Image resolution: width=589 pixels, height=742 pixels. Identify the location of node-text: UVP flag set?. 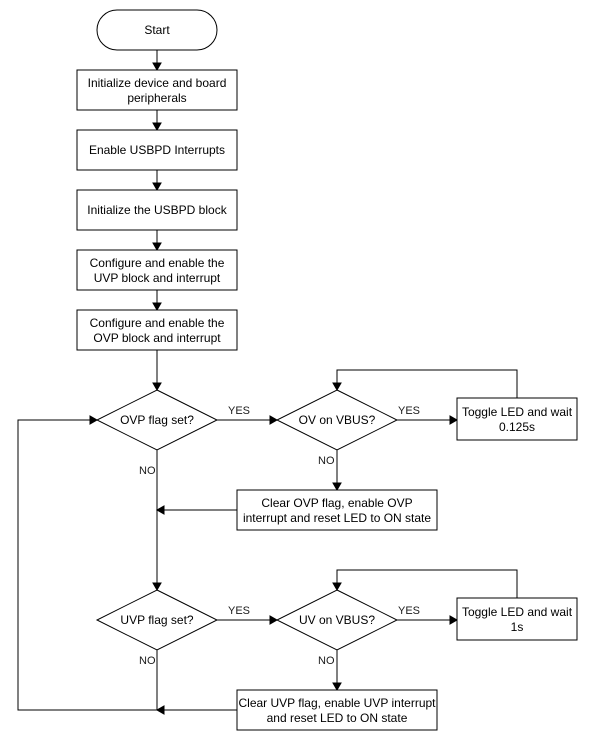
(156, 620).